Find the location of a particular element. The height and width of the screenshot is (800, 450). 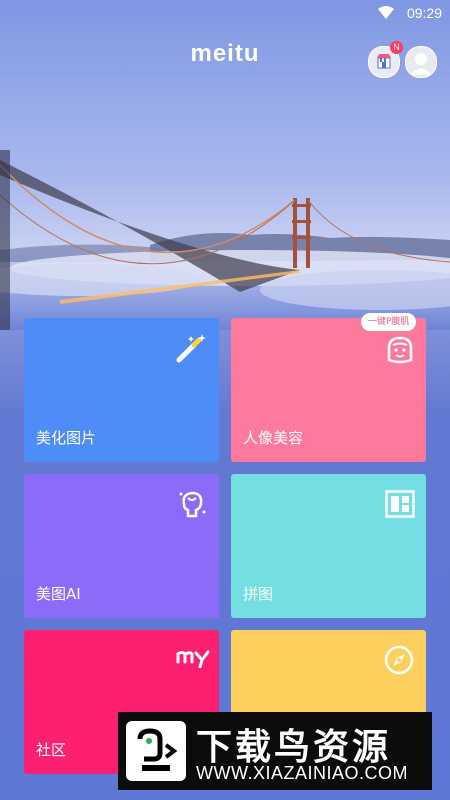

tile-label: 拼图 is located at coordinates (258, 594).